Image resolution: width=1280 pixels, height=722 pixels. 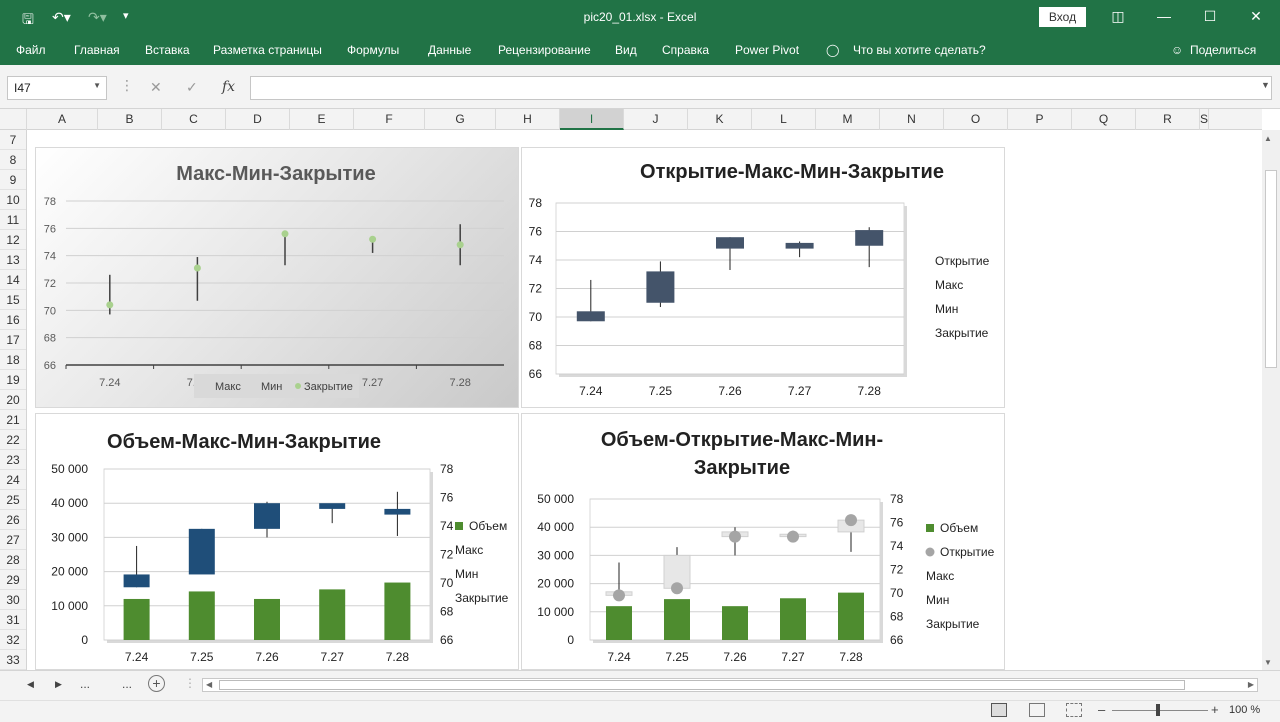 I want to click on ribbon-display-options-icon: ◫, so click(x=1118, y=16).